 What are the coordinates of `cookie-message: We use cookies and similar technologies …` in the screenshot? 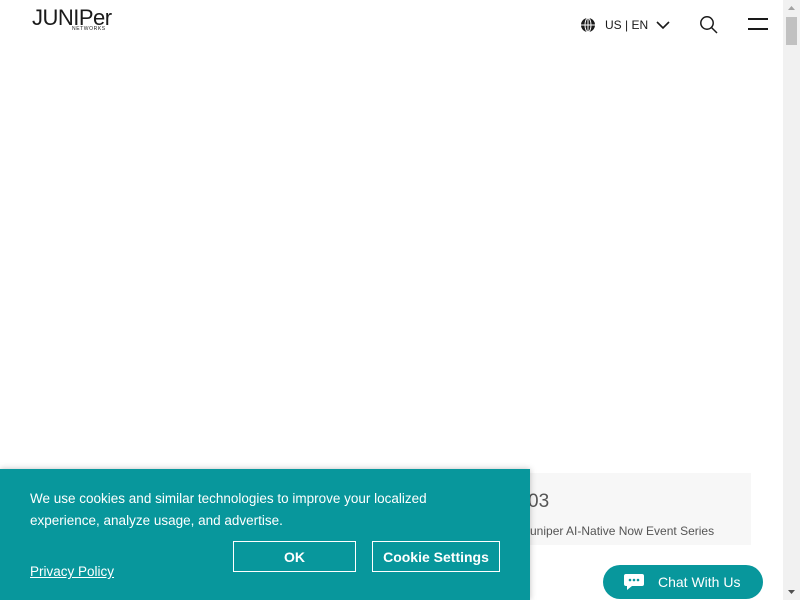 It's located at (228, 509).